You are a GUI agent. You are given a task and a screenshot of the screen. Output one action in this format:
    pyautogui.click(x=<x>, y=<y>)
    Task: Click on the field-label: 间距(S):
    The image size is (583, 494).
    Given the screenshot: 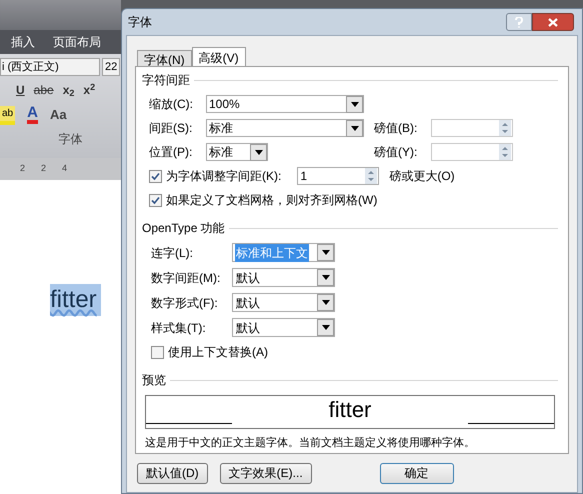 What is the action you would take?
    pyautogui.click(x=171, y=128)
    